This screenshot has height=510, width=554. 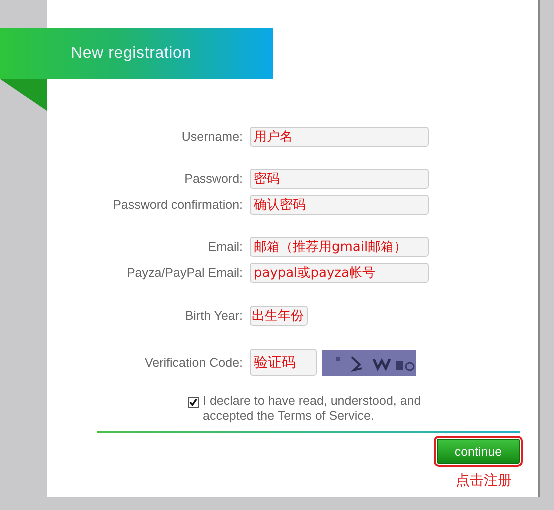 I want to click on field-label: Email:, so click(x=225, y=247).